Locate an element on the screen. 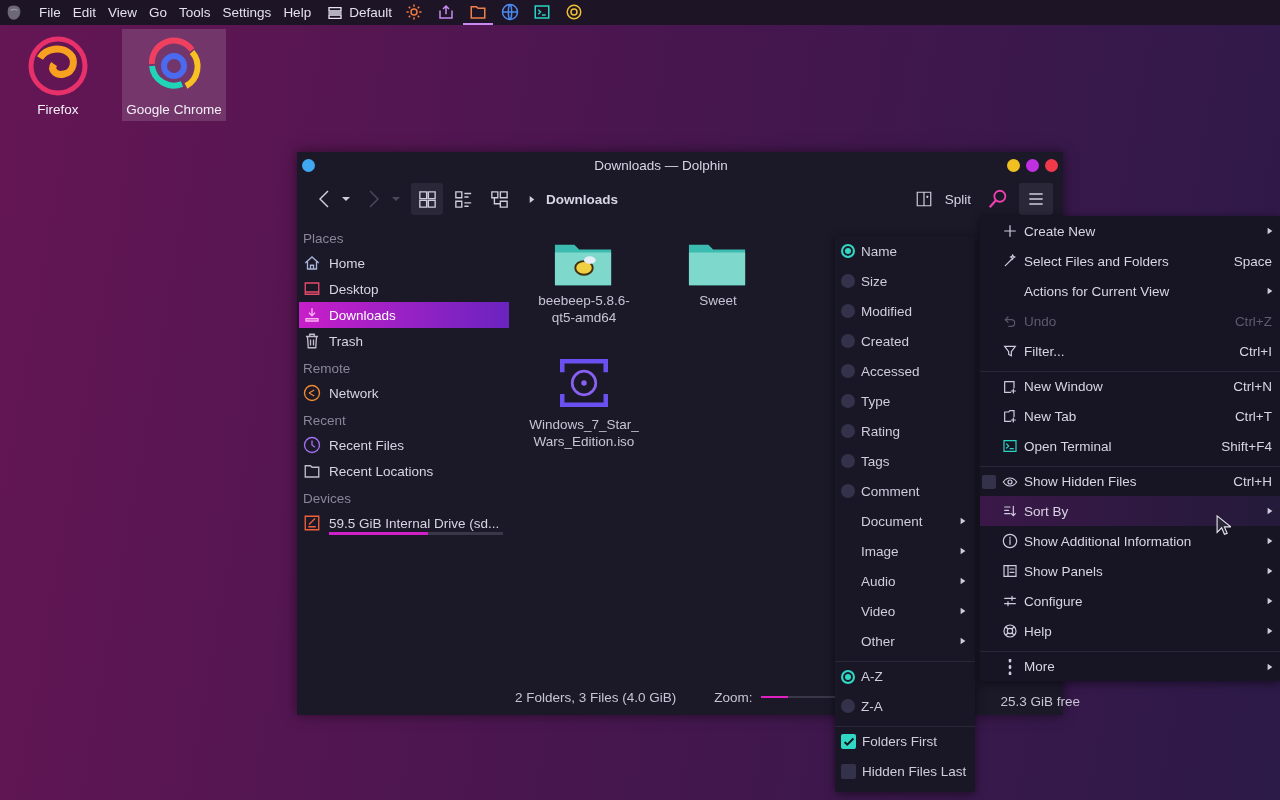 The image size is (1280, 800). window-title: Downloads — Dolphin is located at coordinates (661, 165).